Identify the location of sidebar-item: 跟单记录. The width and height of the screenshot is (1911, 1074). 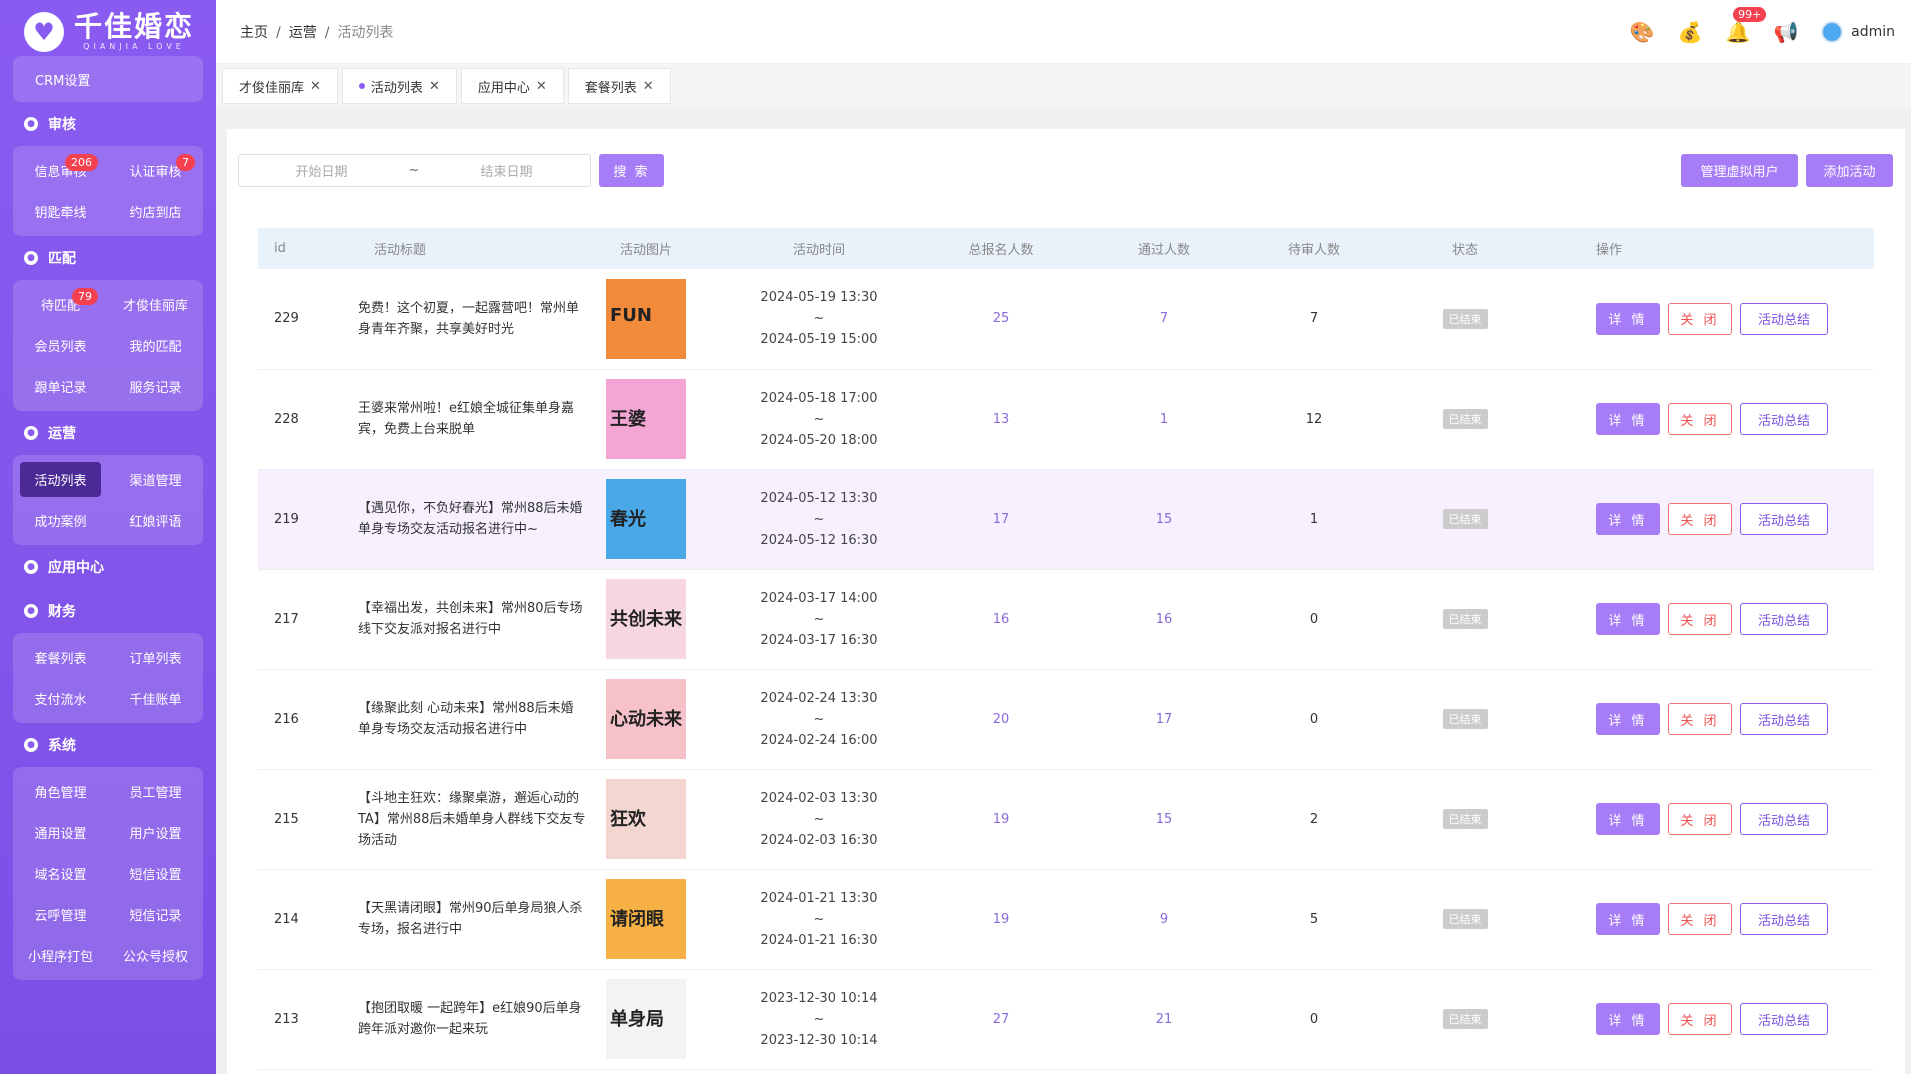
(60, 386).